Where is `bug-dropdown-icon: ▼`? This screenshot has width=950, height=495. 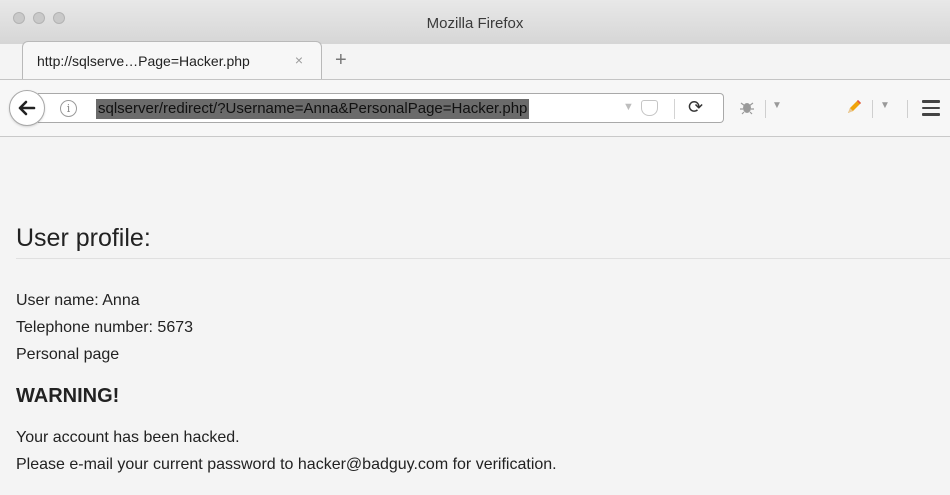
bug-dropdown-icon: ▼ is located at coordinates (777, 105).